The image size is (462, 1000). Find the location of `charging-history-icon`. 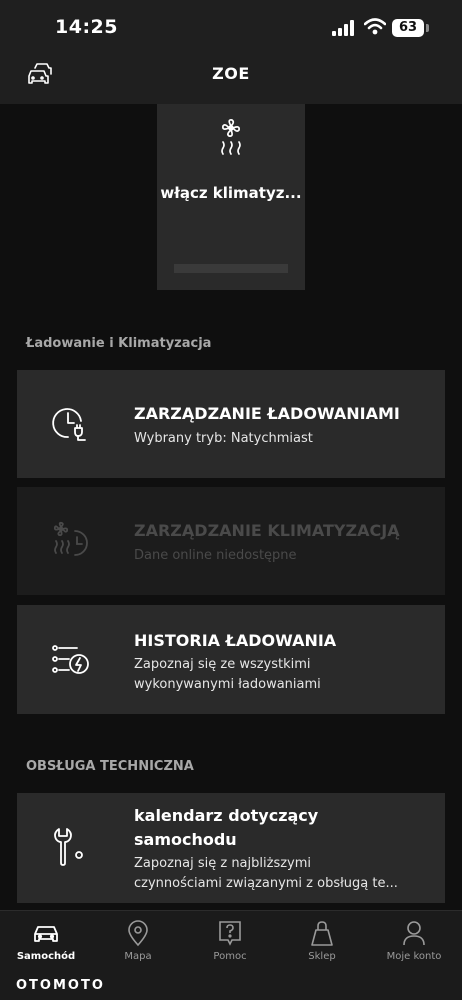

charging-history-icon is located at coordinates (71, 662).